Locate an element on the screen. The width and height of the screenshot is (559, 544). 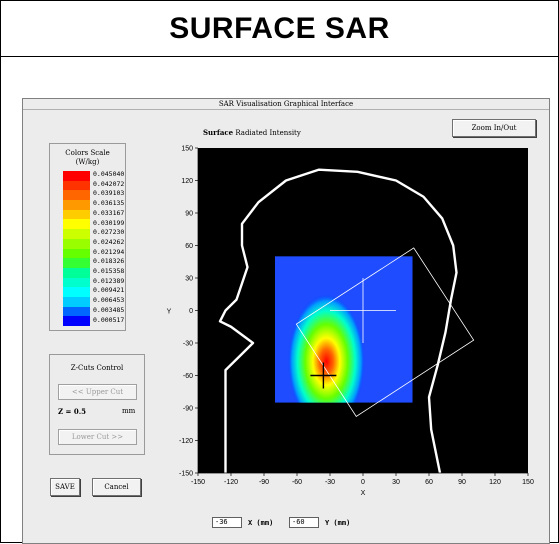
color-scale-value: 0.018326 is located at coordinates (109, 261).